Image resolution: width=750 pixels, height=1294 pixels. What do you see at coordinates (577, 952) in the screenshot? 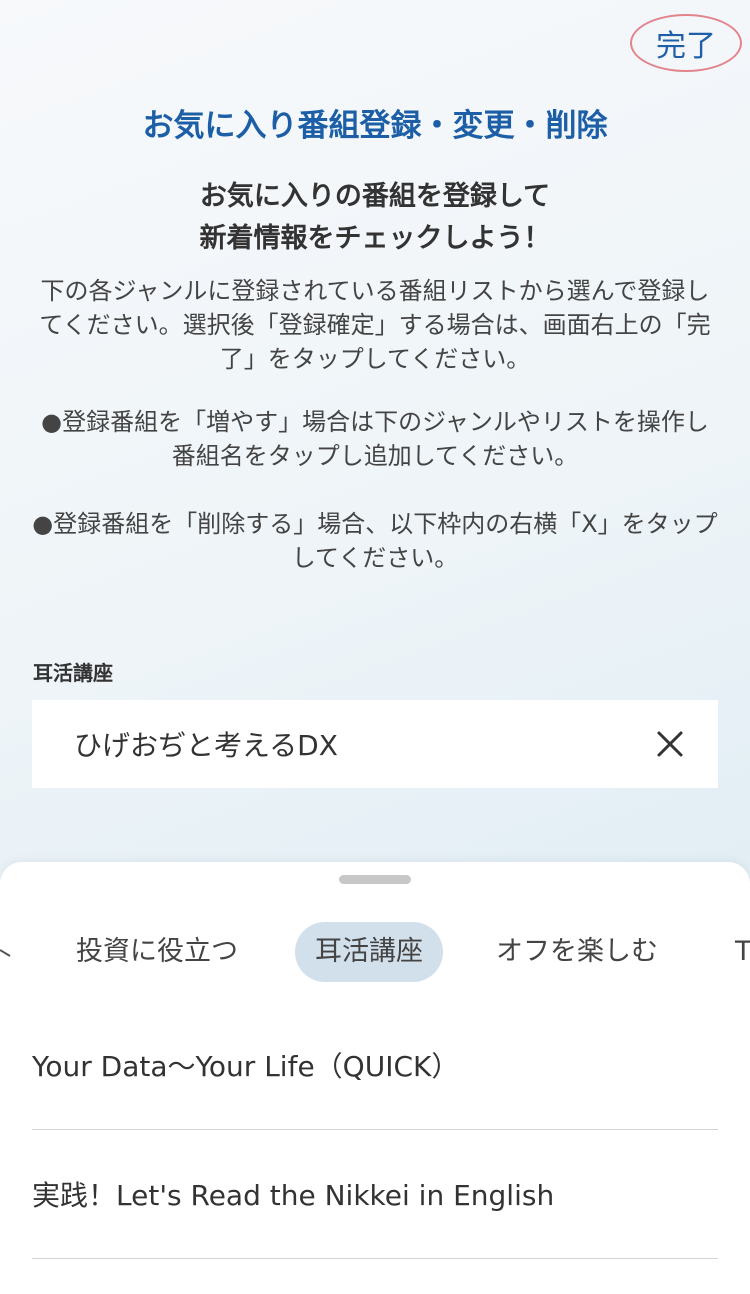
I see `tab-off: オフを楽しむ` at bounding box center [577, 952].